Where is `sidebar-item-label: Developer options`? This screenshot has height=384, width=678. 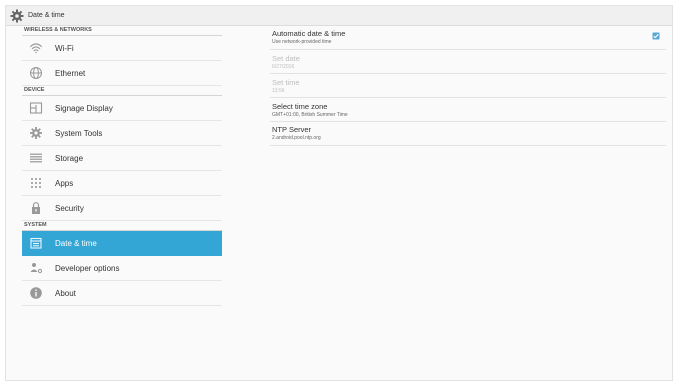
sidebar-item-label: Developer options is located at coordinates (87, 268).